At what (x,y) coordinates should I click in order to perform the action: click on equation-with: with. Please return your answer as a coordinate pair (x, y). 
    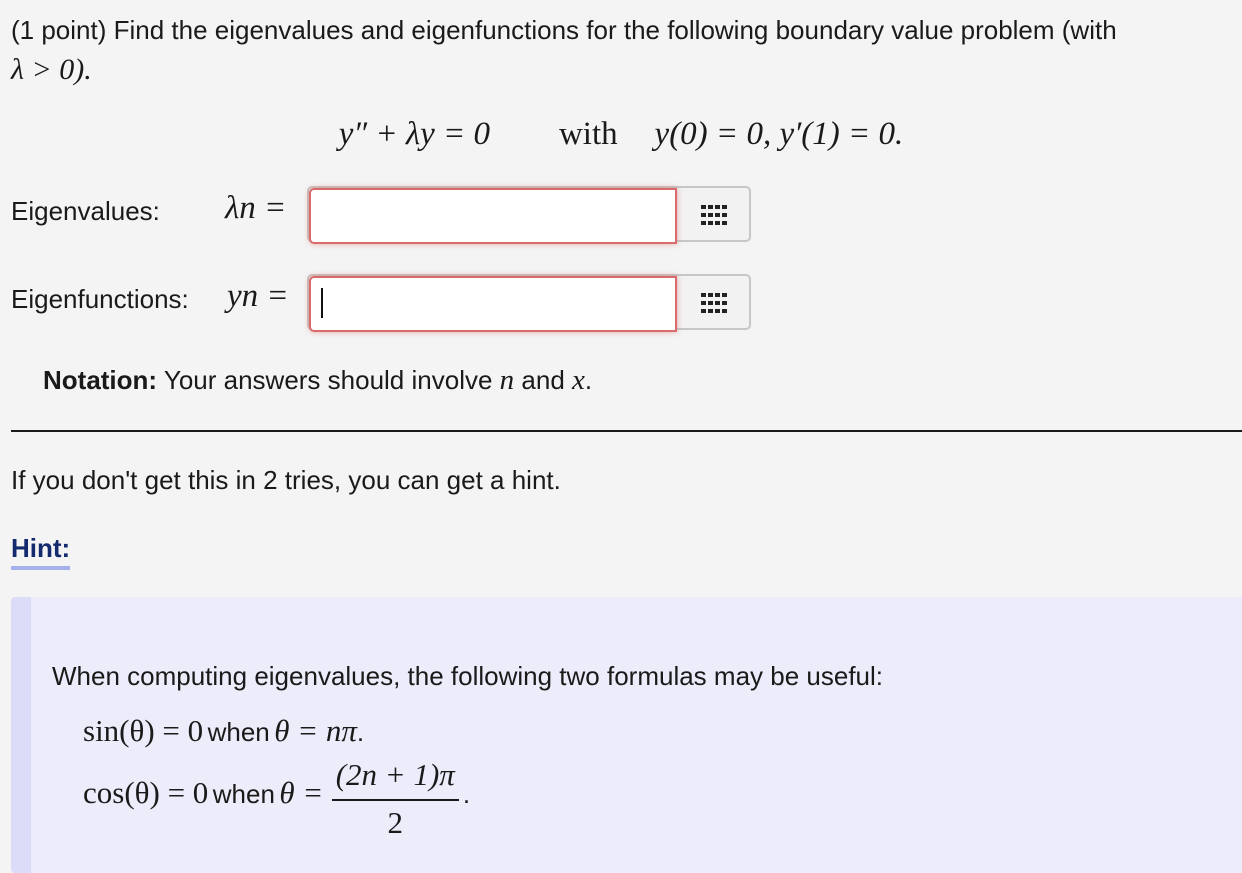
    Looking at the image, I should click on (588, 134).